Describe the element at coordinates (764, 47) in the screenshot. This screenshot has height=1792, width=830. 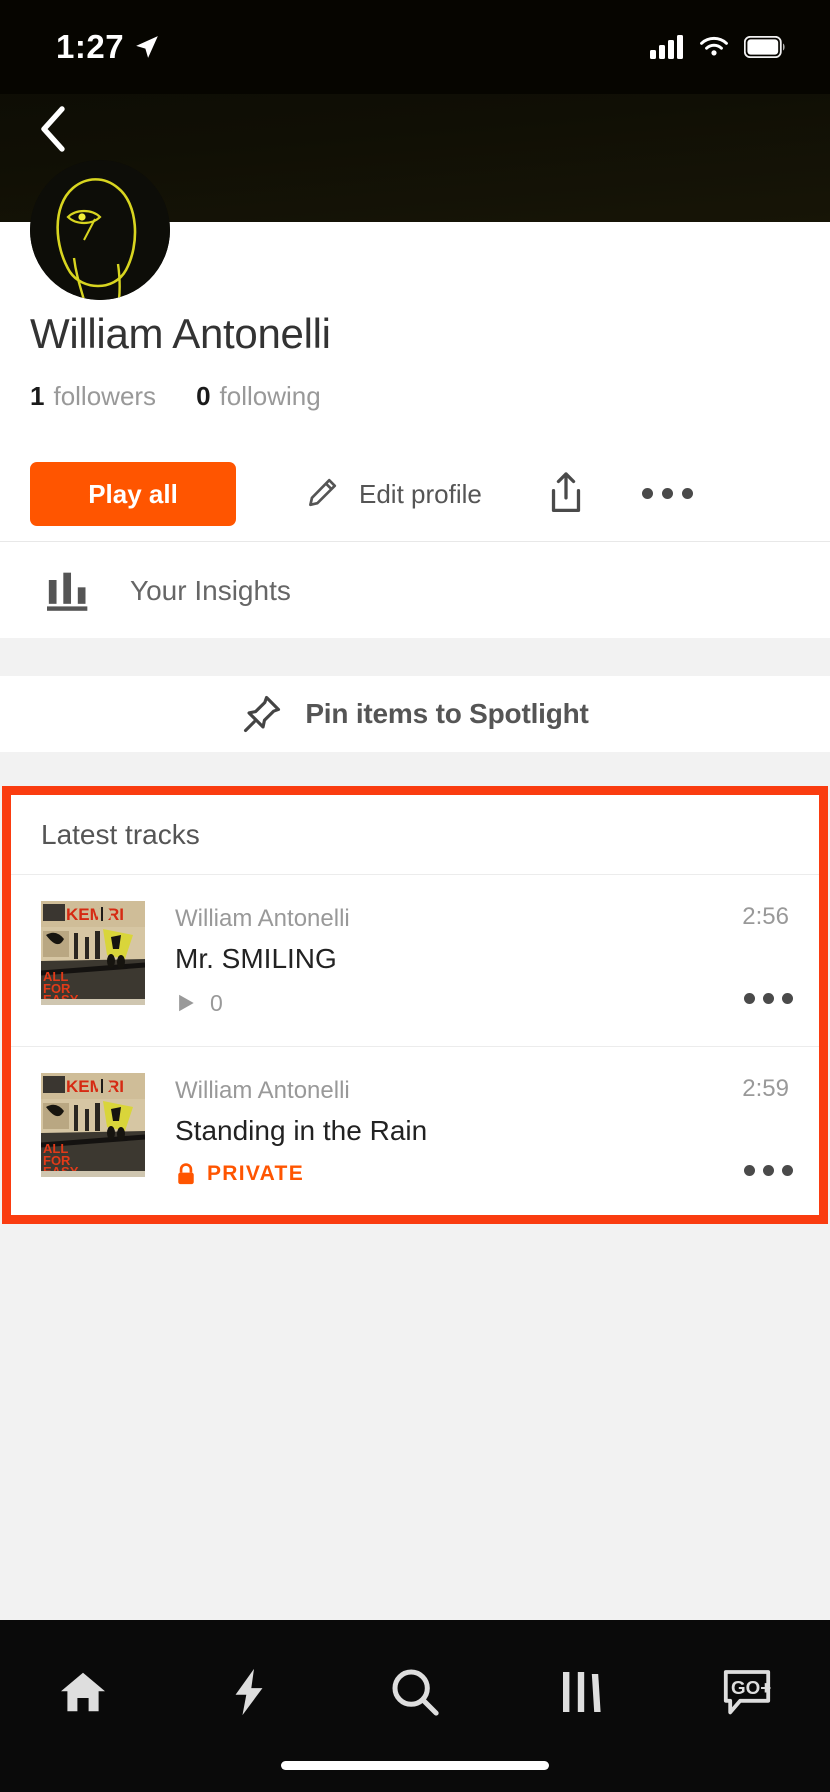
I see `battery-icon` at that location.